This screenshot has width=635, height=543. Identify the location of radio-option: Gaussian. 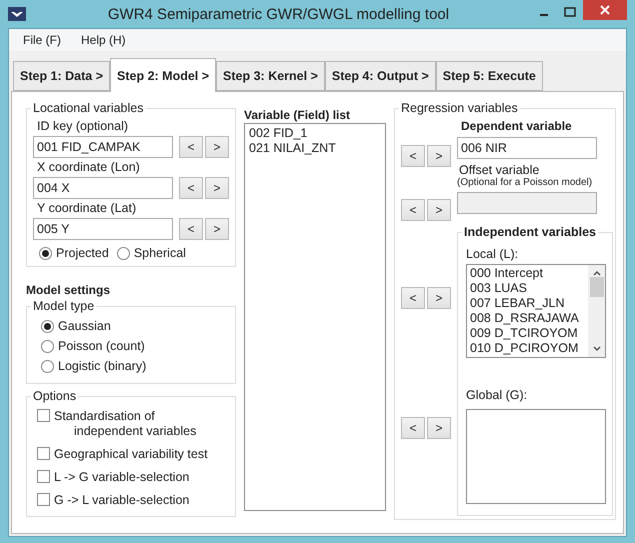
(131, 326).